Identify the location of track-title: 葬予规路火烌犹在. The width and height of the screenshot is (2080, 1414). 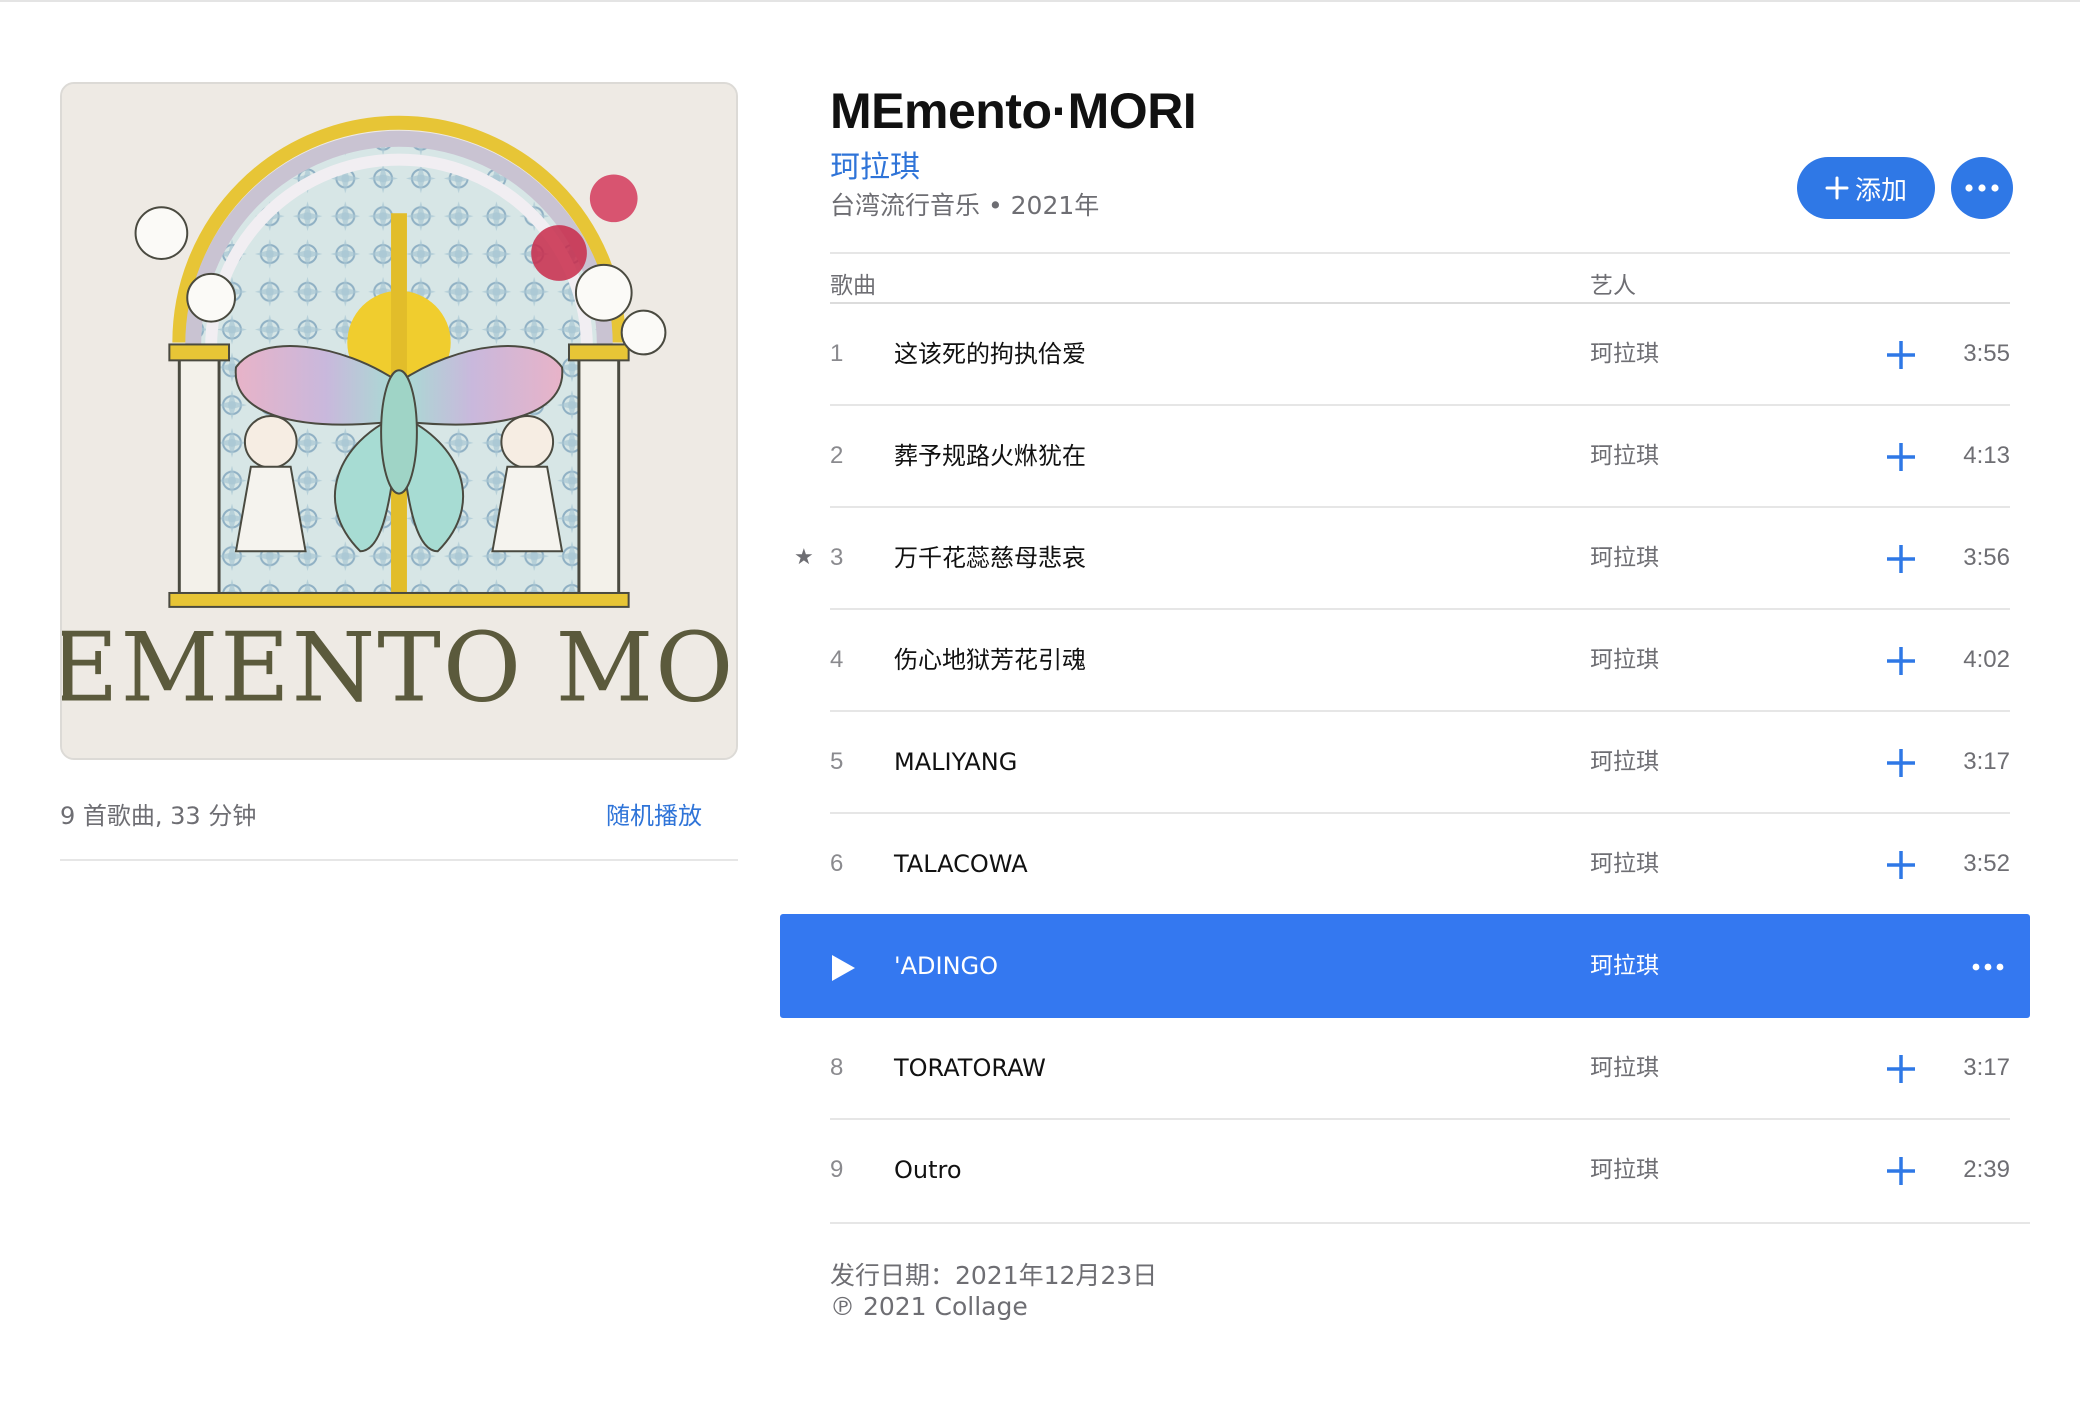
(990, 456).